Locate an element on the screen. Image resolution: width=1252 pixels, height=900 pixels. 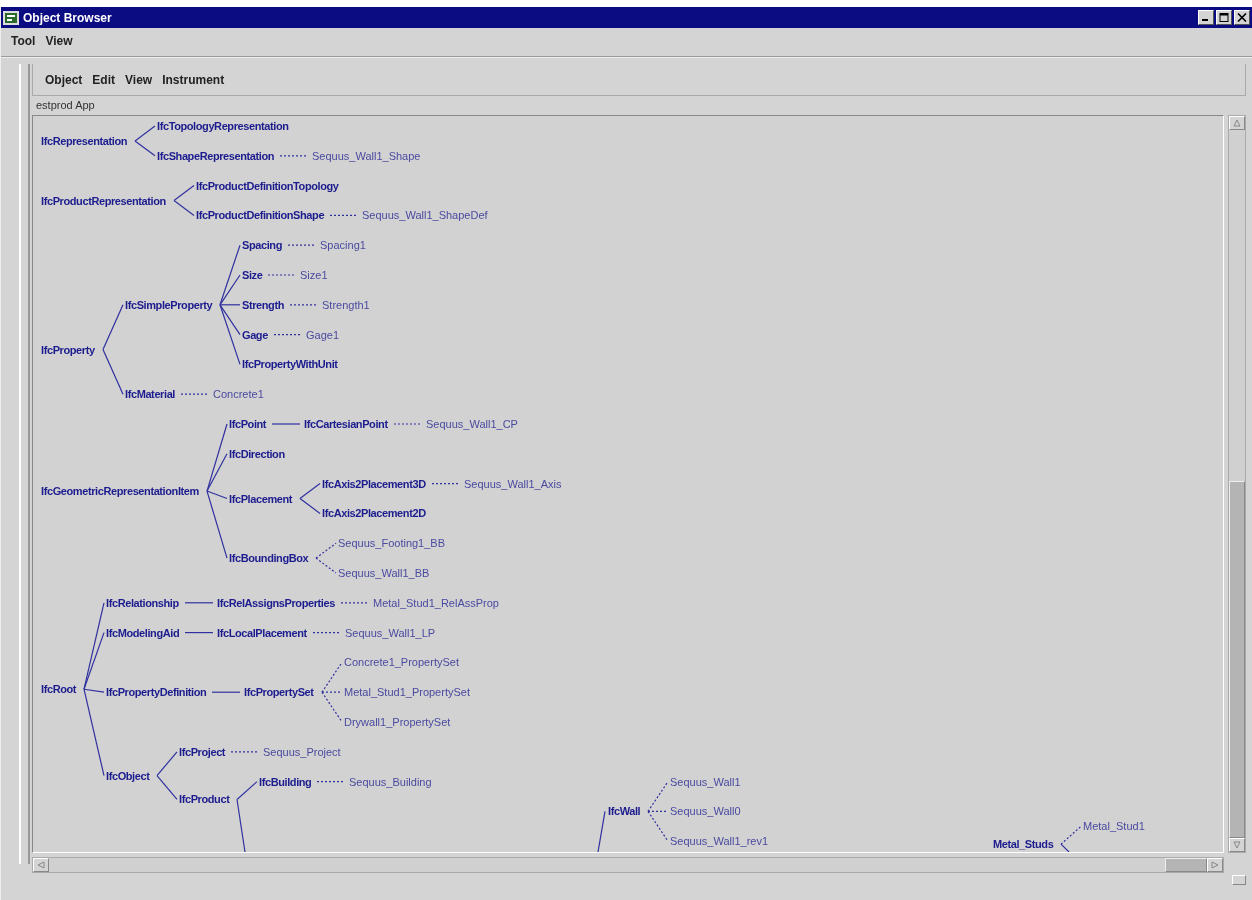
class-node: IfcMaterial is located at coordinates (150, 394).